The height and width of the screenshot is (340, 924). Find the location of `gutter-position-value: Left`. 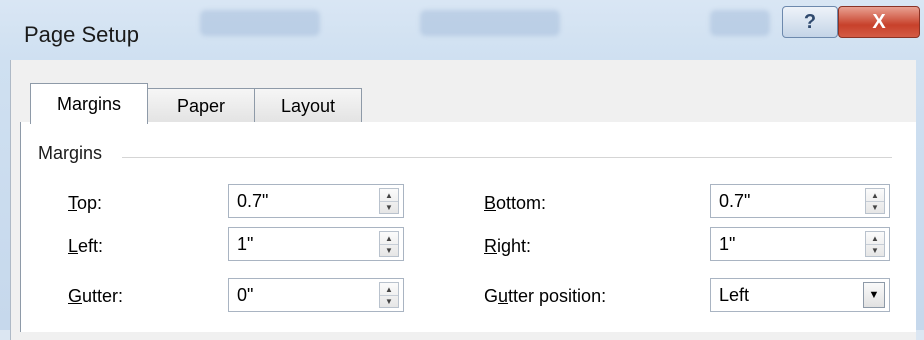

gutter-position-value: Left is located at coordinates (734, 295).